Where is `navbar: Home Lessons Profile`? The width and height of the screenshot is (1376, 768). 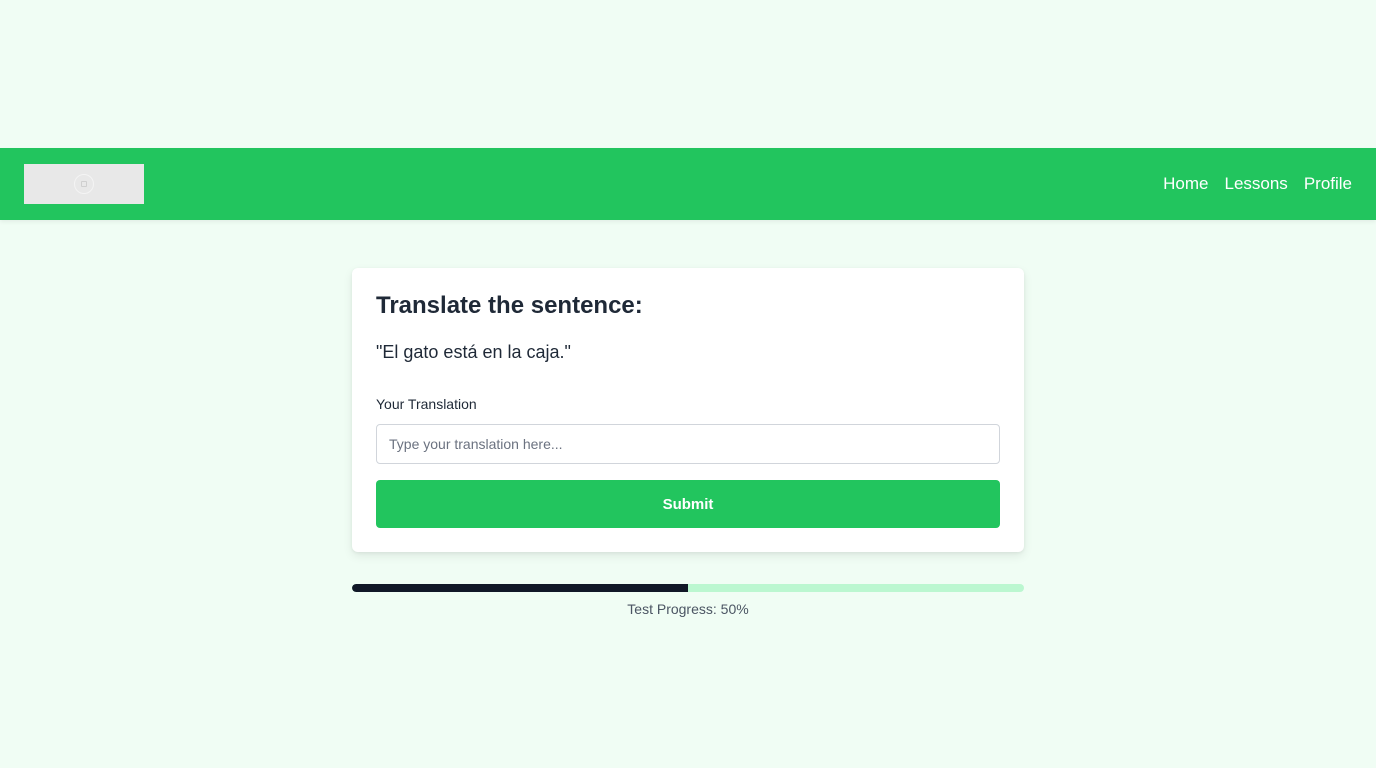
navbar: Home Lessons Profile is located at coordinates (688, 184).